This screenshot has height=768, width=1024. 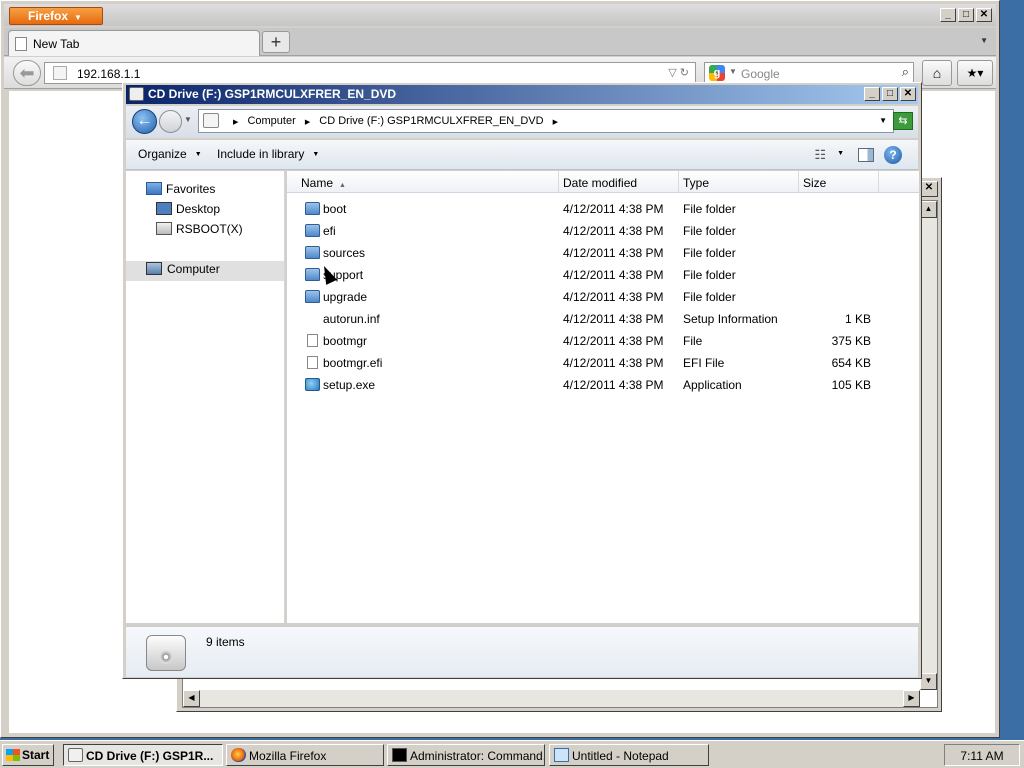 I want to click on back-button: ←, so click(x=144, y=121).